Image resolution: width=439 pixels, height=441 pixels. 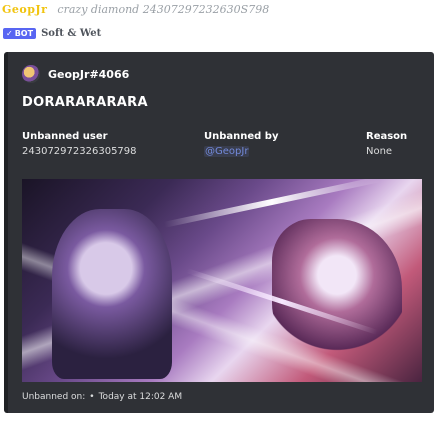 What do you see at coordinates (24, 33) in the screenshot?
I see `bot-tag-label: BOT` at bounding box center [24, 33].